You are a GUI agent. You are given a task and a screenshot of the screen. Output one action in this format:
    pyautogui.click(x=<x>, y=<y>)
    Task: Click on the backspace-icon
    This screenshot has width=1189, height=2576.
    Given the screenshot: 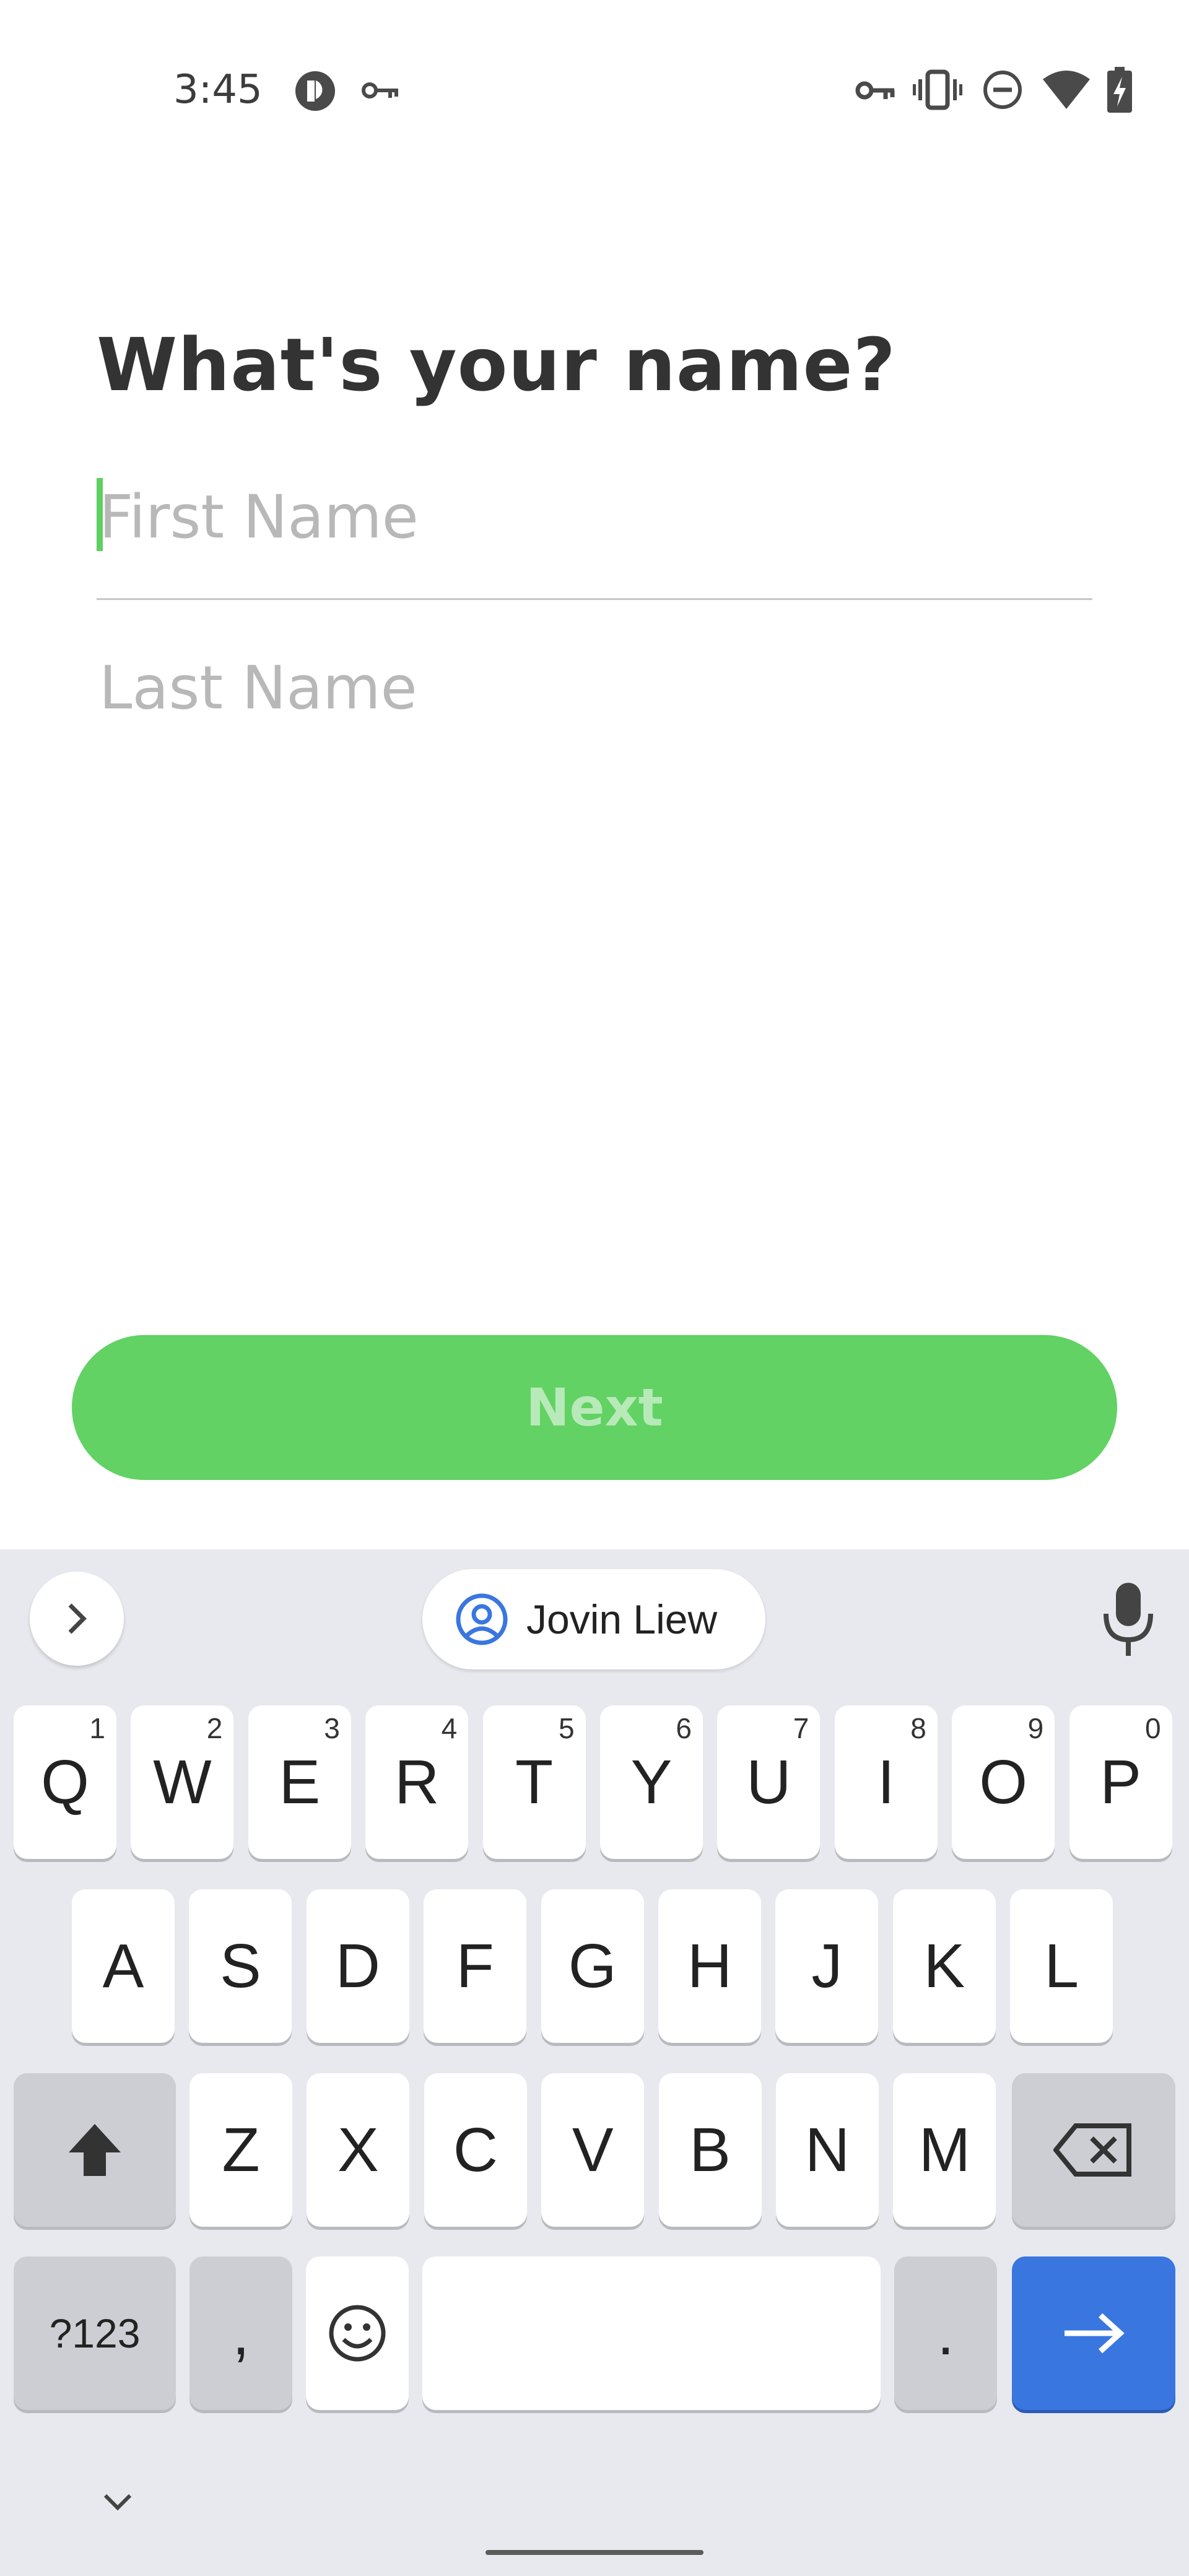 What is the action you would take?
    pyautogui.click(x=1092, y=2150)
    